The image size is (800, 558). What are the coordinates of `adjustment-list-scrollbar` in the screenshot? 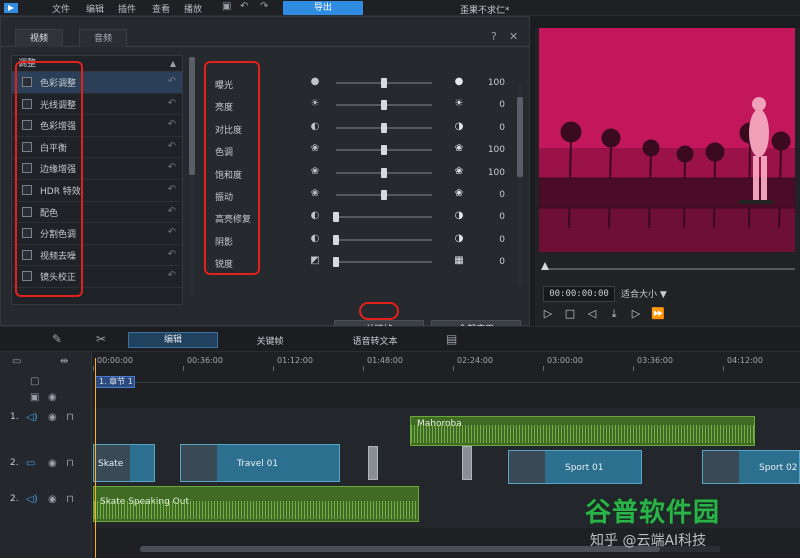 It's located at (192, 177).